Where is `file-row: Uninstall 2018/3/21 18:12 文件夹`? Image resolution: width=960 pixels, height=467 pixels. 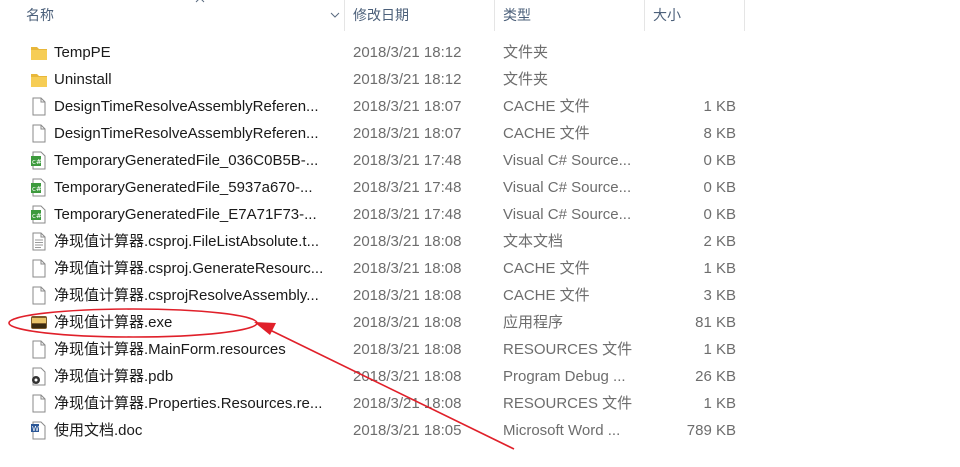 file-row: Uninstall 2018/3/21 18:12 文件夹 is located at coordinates (380, 79).